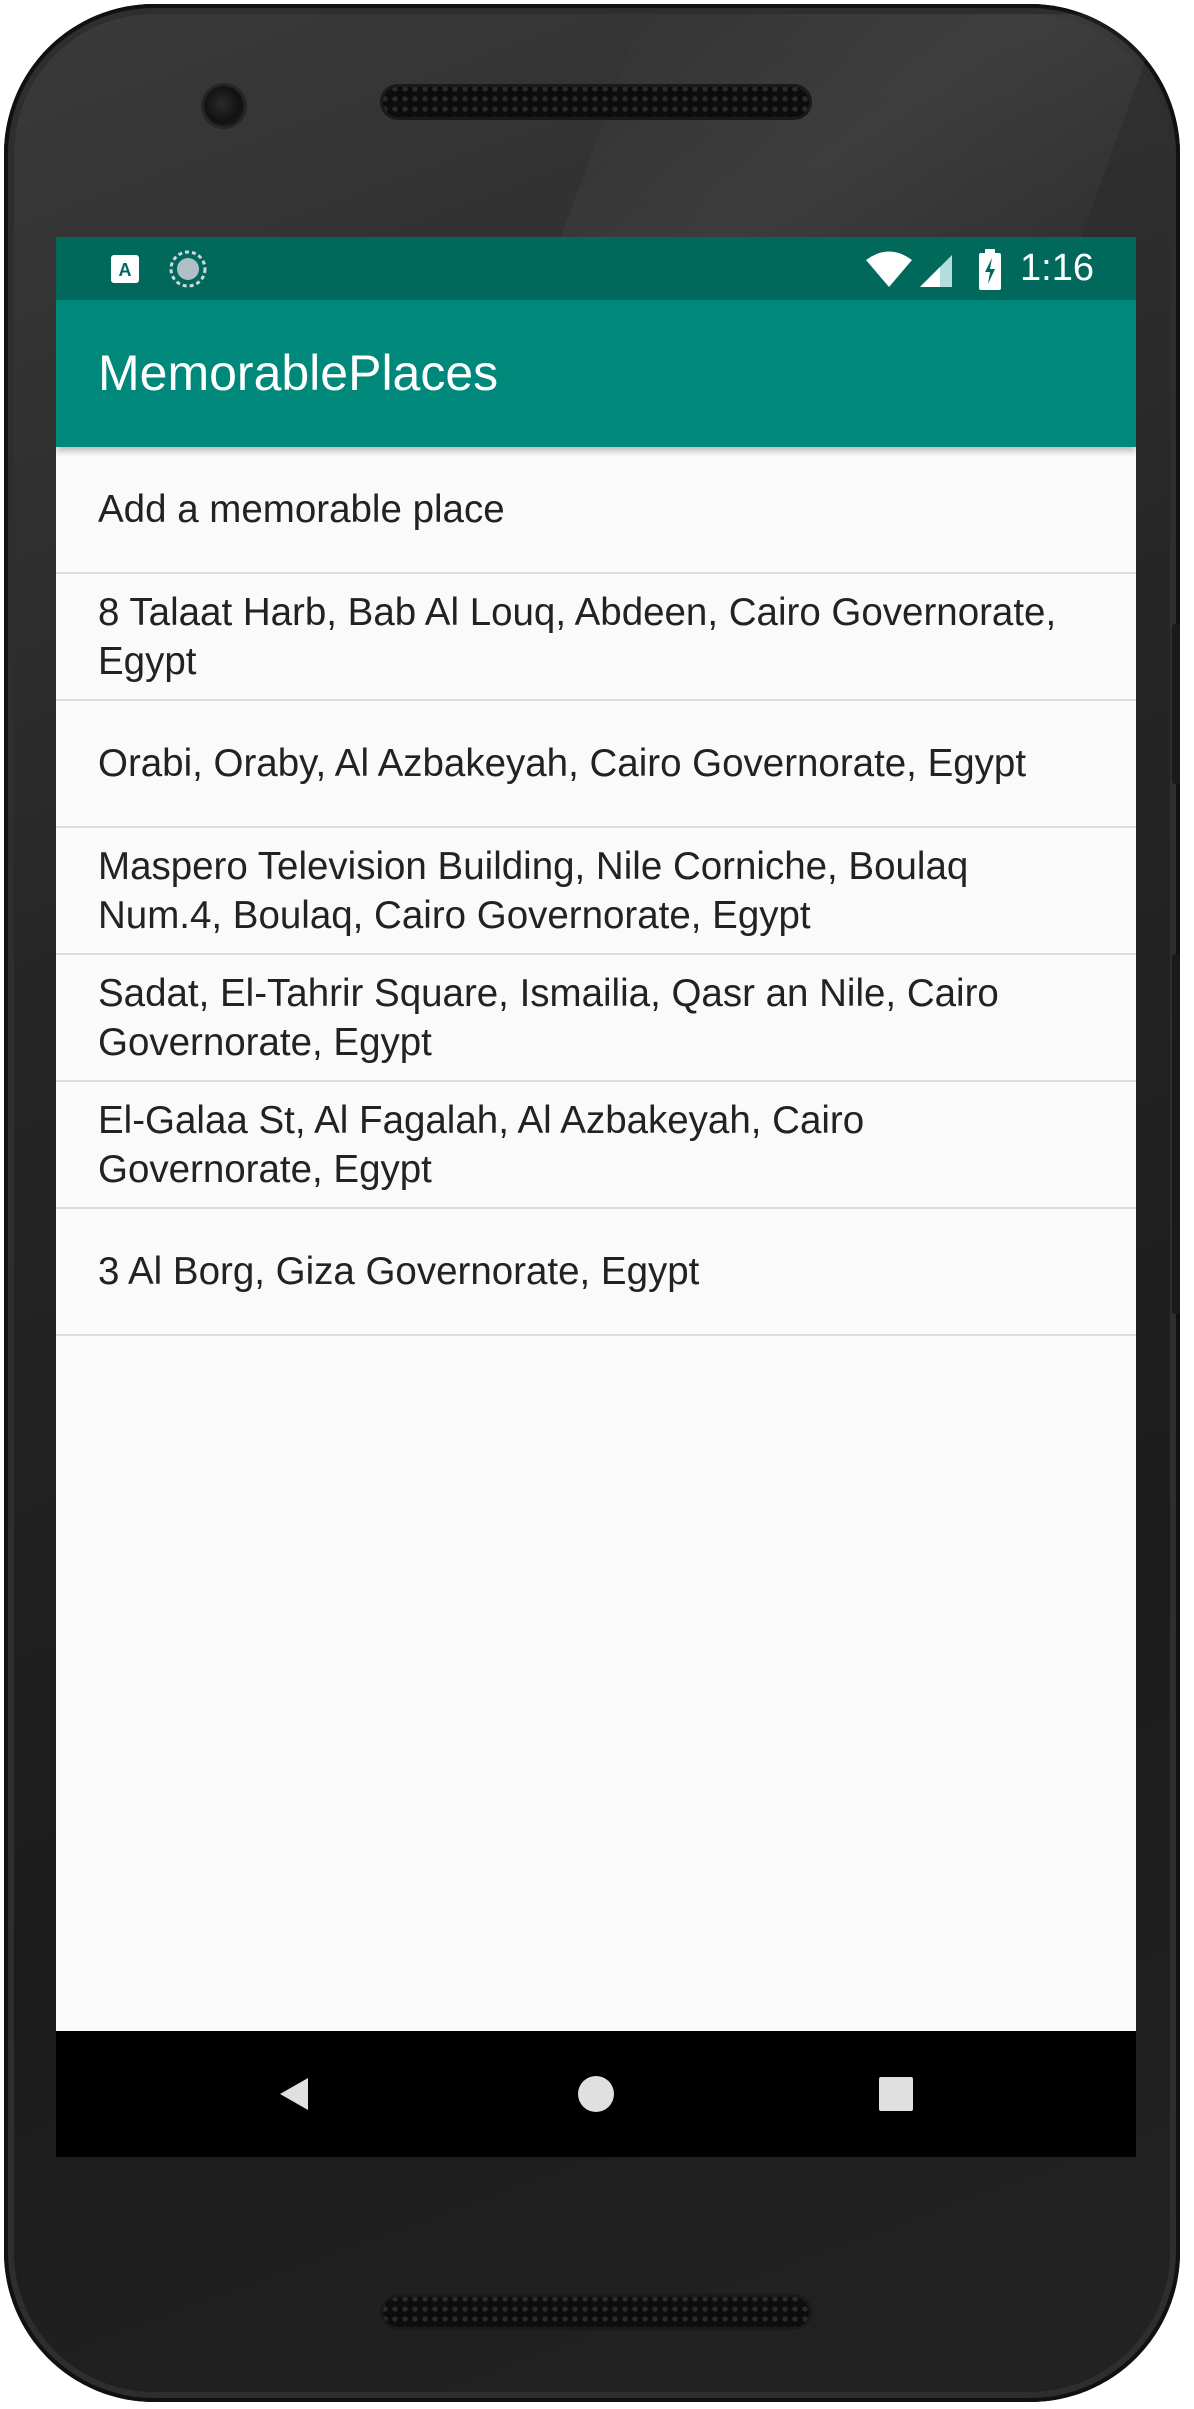 The height and width of the screenshot is (2409, 1194). Describe the element at coordinates (596, 268) in the screenshot. I see `status-bar: A 1:16` at that location.